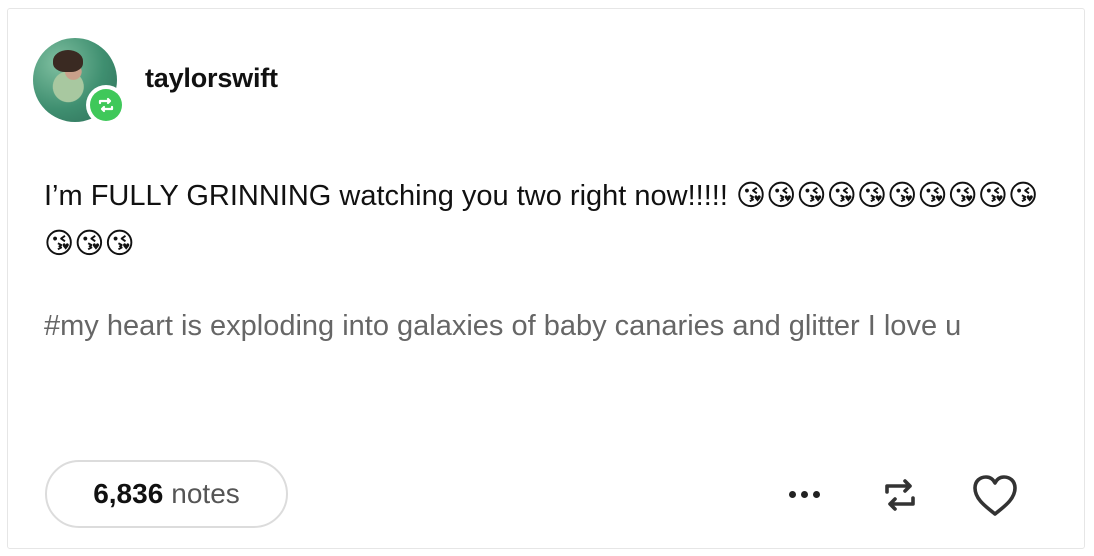 This screenshot has width=1094, height=556. What do you see at coordinates (166, 494) in the screenshot?
I see `notes-button: 6,836 notes` at bounding box center [166, 494].